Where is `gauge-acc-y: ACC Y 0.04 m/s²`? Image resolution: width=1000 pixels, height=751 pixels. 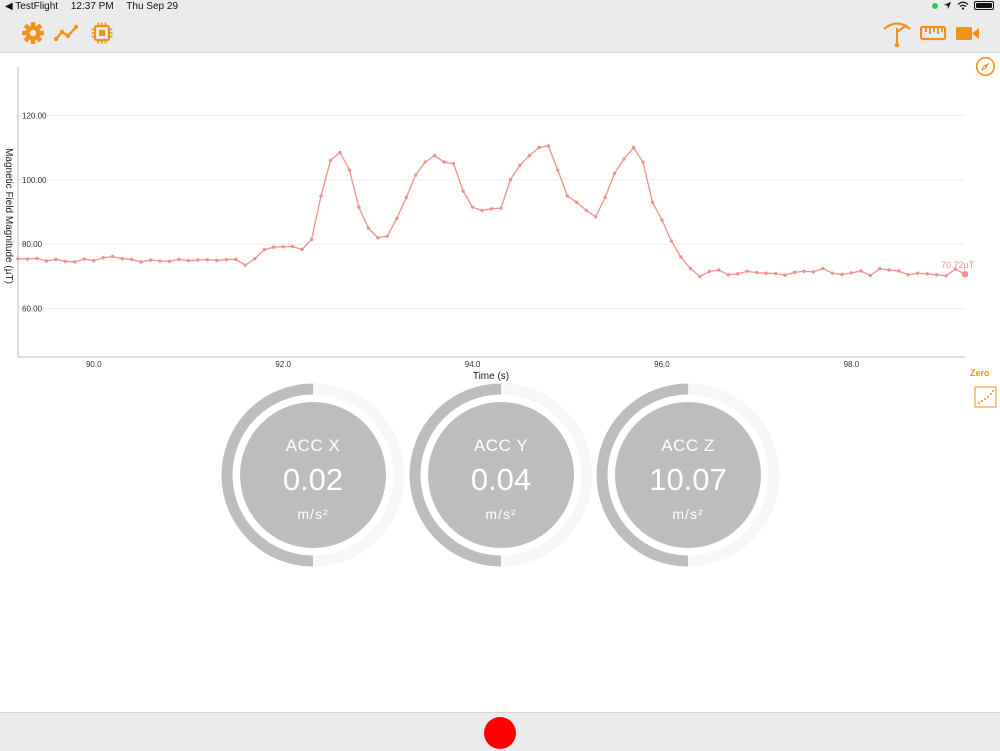 gauge-acc-y: ACC Y 0.04 m/s² is located at coordinates (501, 475).